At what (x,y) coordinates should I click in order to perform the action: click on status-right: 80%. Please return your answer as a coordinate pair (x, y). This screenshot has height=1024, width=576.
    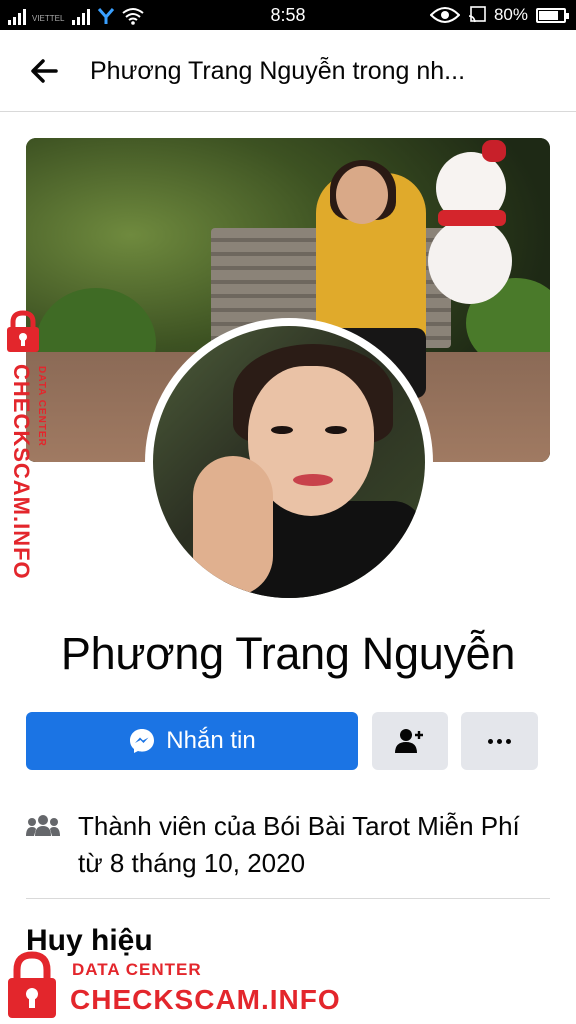
    Looking at the image, I should click on (499, 15).